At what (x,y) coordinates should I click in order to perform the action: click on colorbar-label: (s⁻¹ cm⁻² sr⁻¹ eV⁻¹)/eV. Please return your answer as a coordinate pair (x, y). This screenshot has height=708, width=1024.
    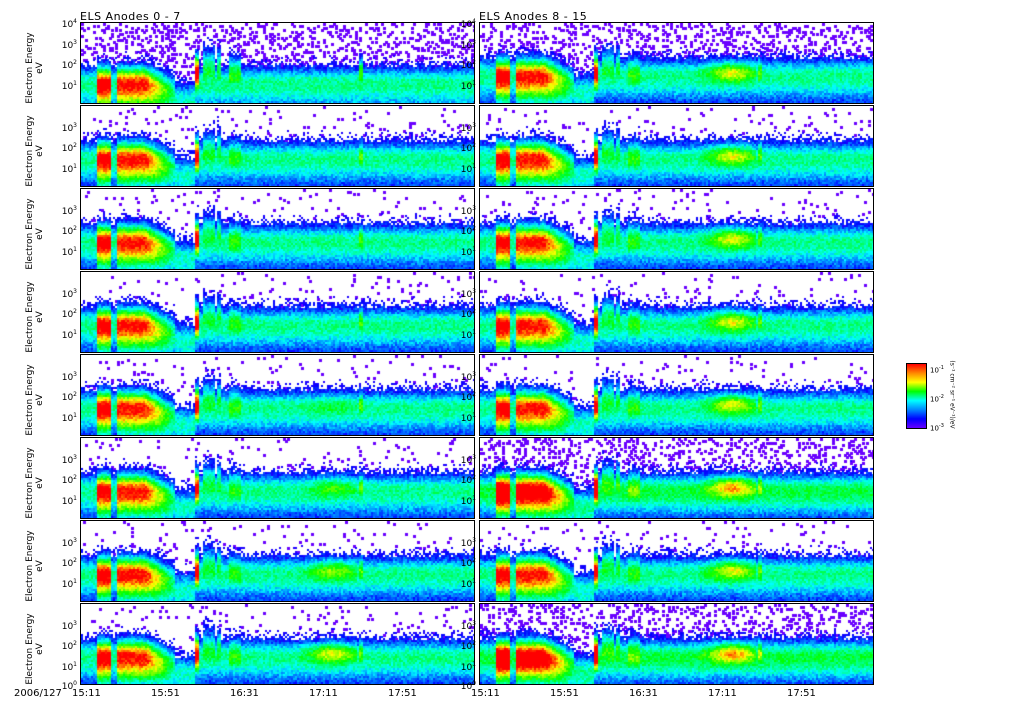
    Looking at the image, I should click on (952, 394).